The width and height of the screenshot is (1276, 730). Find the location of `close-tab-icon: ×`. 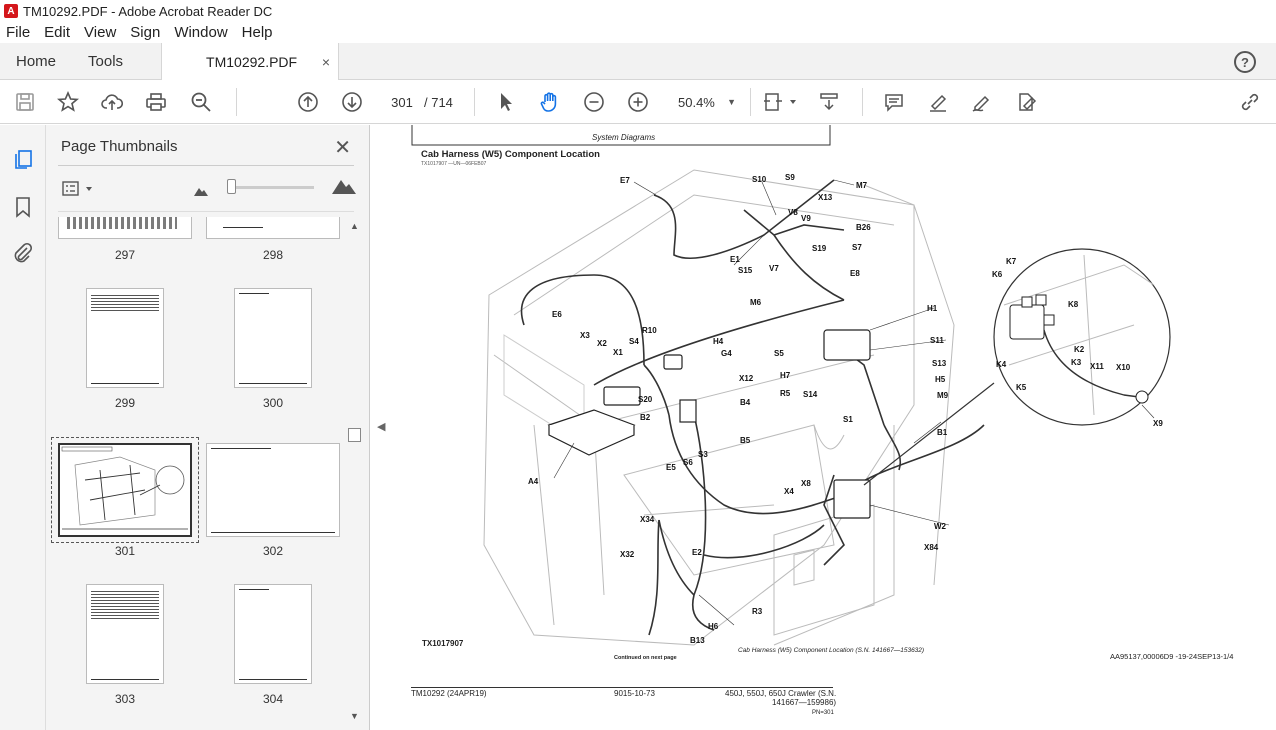

close-tab-icon: × is located at coordinates (326, 62).